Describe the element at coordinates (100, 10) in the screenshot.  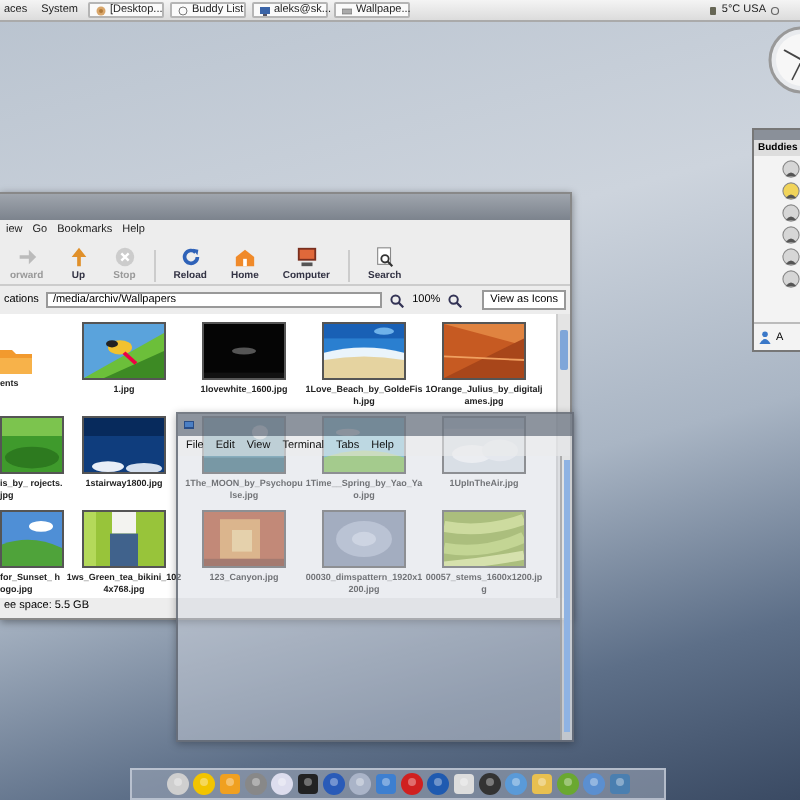
I see `globe-icon` at that location.